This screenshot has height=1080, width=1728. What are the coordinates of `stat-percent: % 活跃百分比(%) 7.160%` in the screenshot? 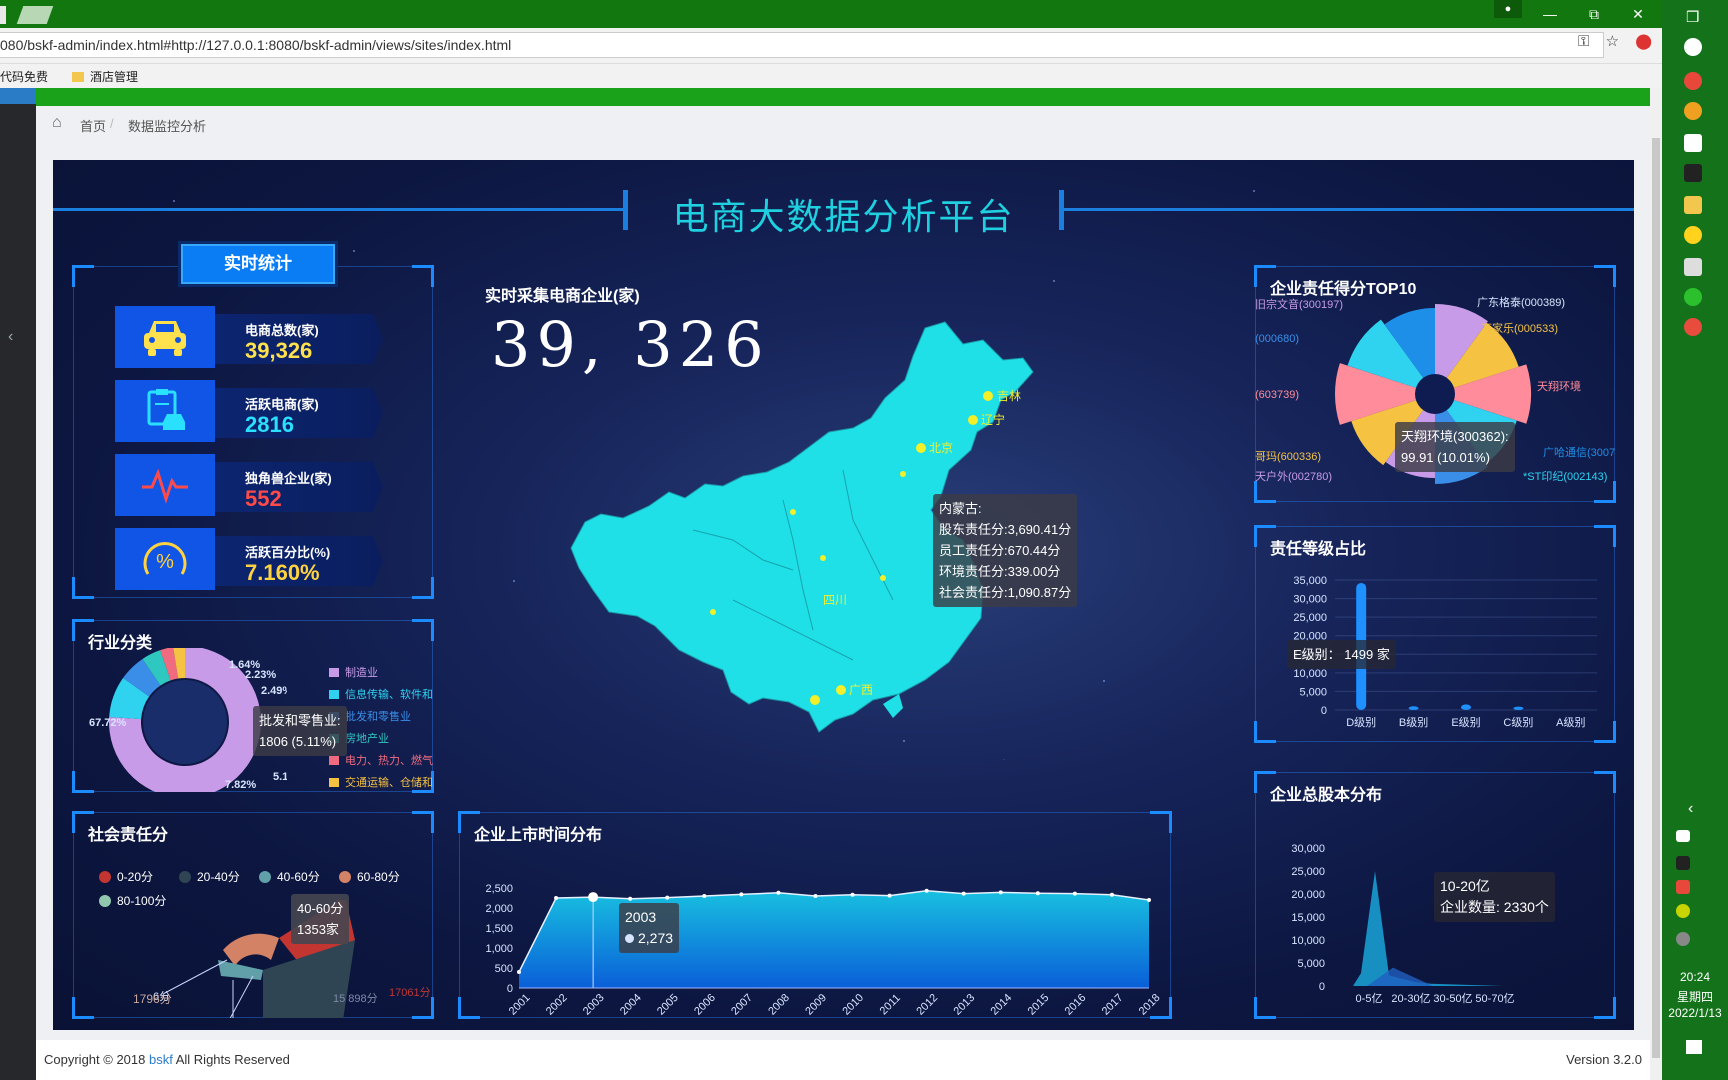 It's located at (250, 559).